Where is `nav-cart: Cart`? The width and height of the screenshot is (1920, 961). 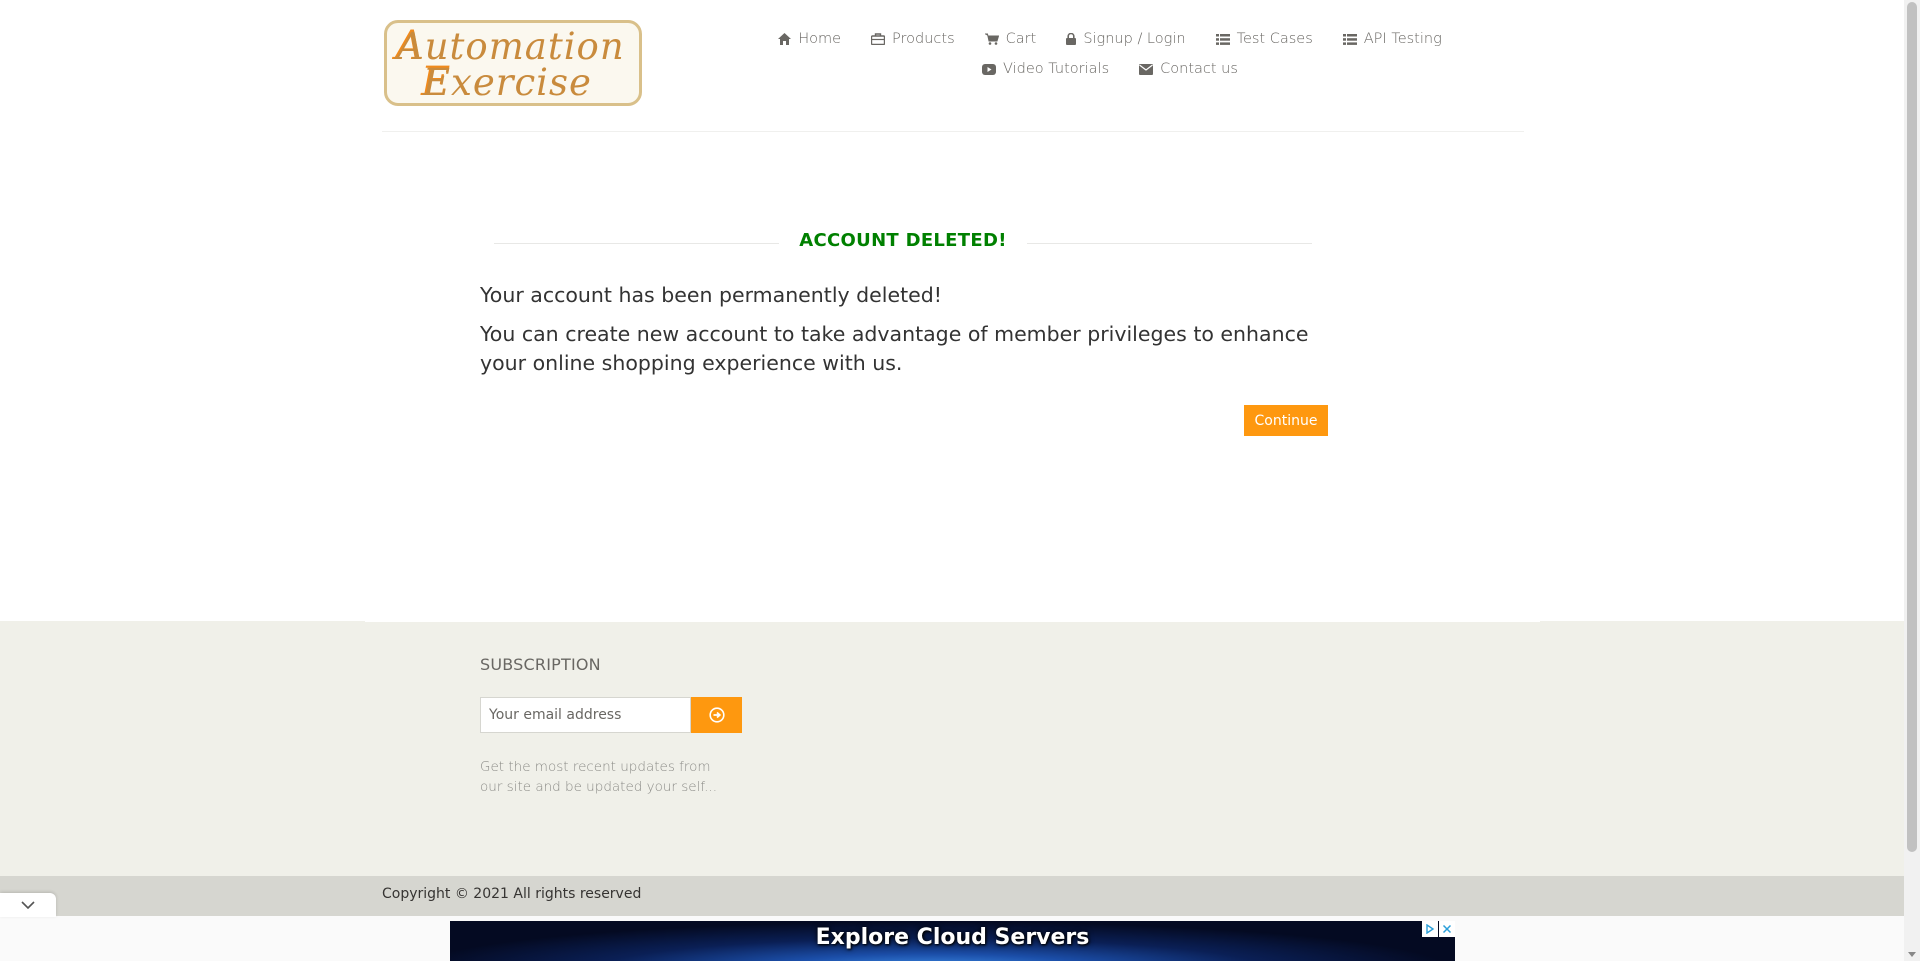
nav-cart: Cart is located at coordinates (1010, 39).